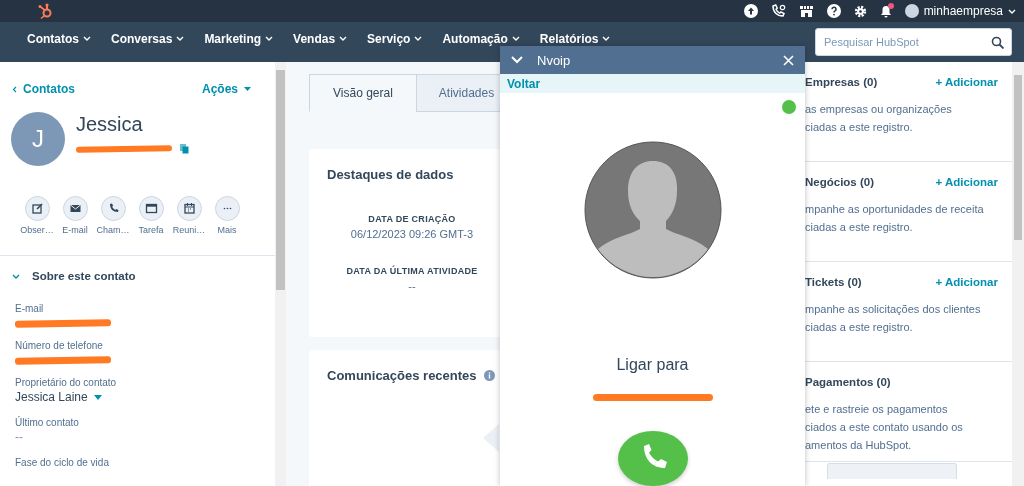 The height and width of the screenshot is (486, 1024). Describe the element at coordinates (62, 462) in the screenshot. I see `field-label: Fase do ciclo de vida` at that location.